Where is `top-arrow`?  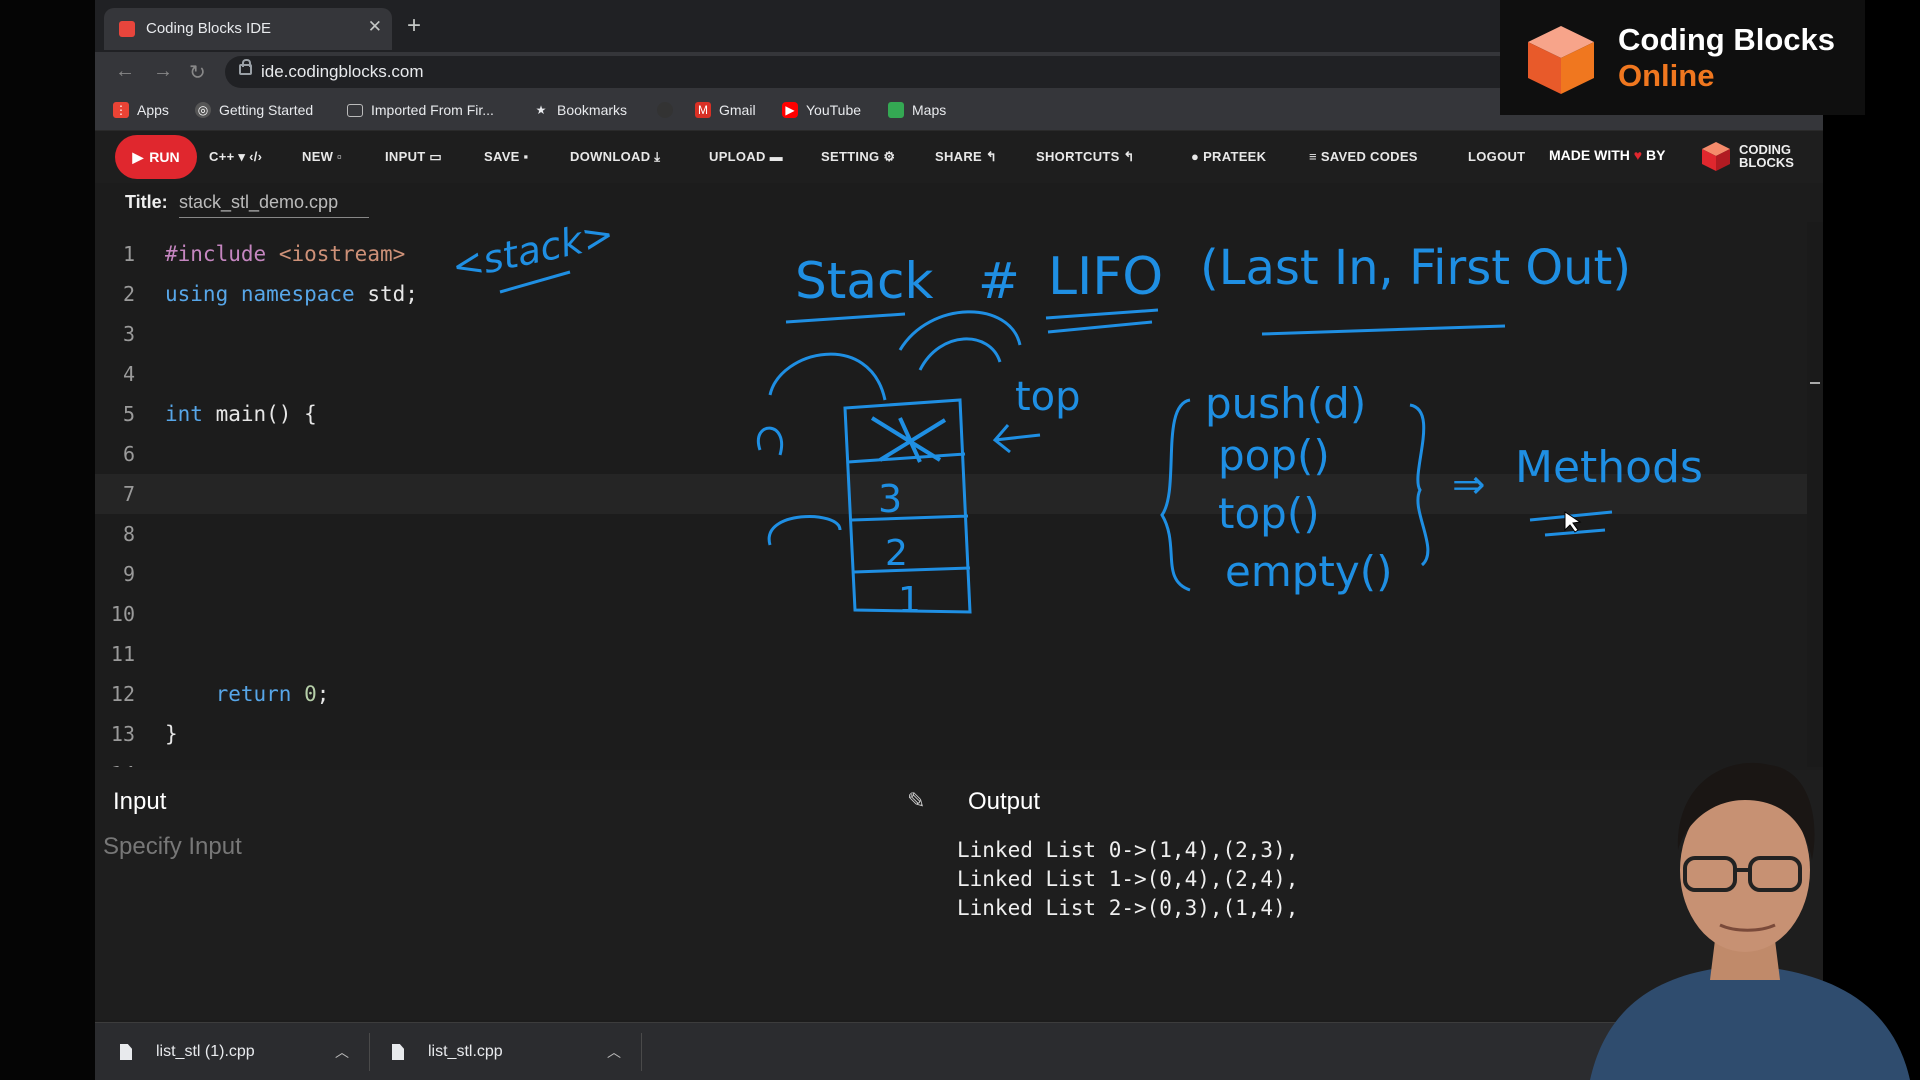
top-arrow is located at coordinates (1016, 439).